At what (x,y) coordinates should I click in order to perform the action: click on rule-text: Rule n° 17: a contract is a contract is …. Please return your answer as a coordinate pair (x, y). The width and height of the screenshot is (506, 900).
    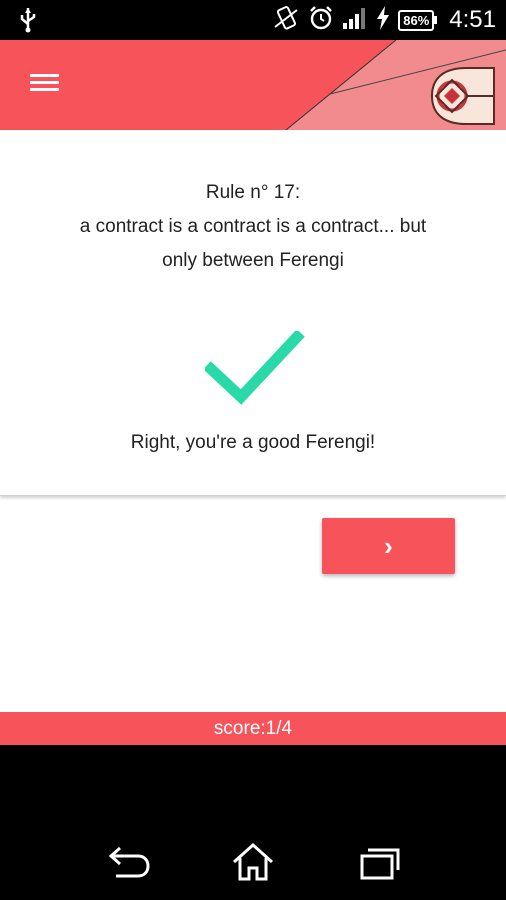
    Looking at the image, I should click on (253, 227).